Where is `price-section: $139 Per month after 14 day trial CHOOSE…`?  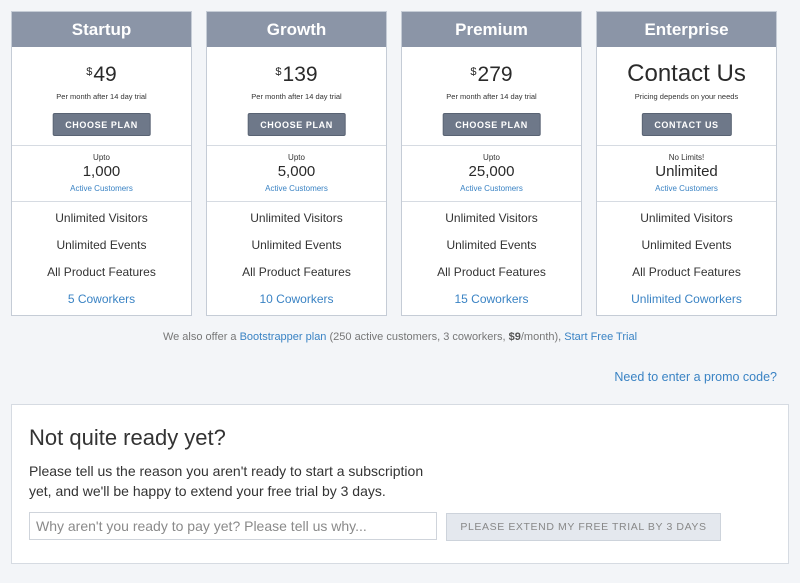
price-section: $139 Per month after 14 day trial CHOOSE… is located at coordinates (296, 96).